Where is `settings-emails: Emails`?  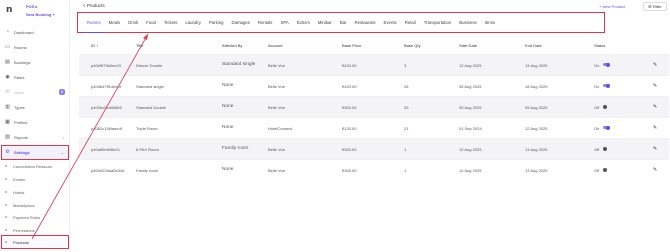 settings-emails: Emails is located at coordinates (35, 179).